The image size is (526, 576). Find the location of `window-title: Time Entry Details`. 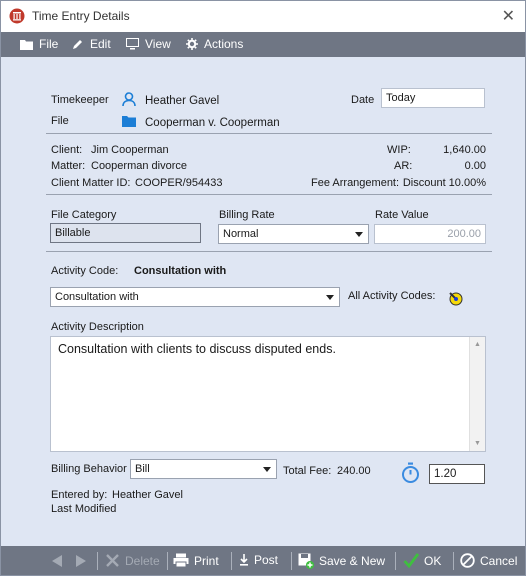

window-title: Time Entry Details is located at coordinates (81, 16).